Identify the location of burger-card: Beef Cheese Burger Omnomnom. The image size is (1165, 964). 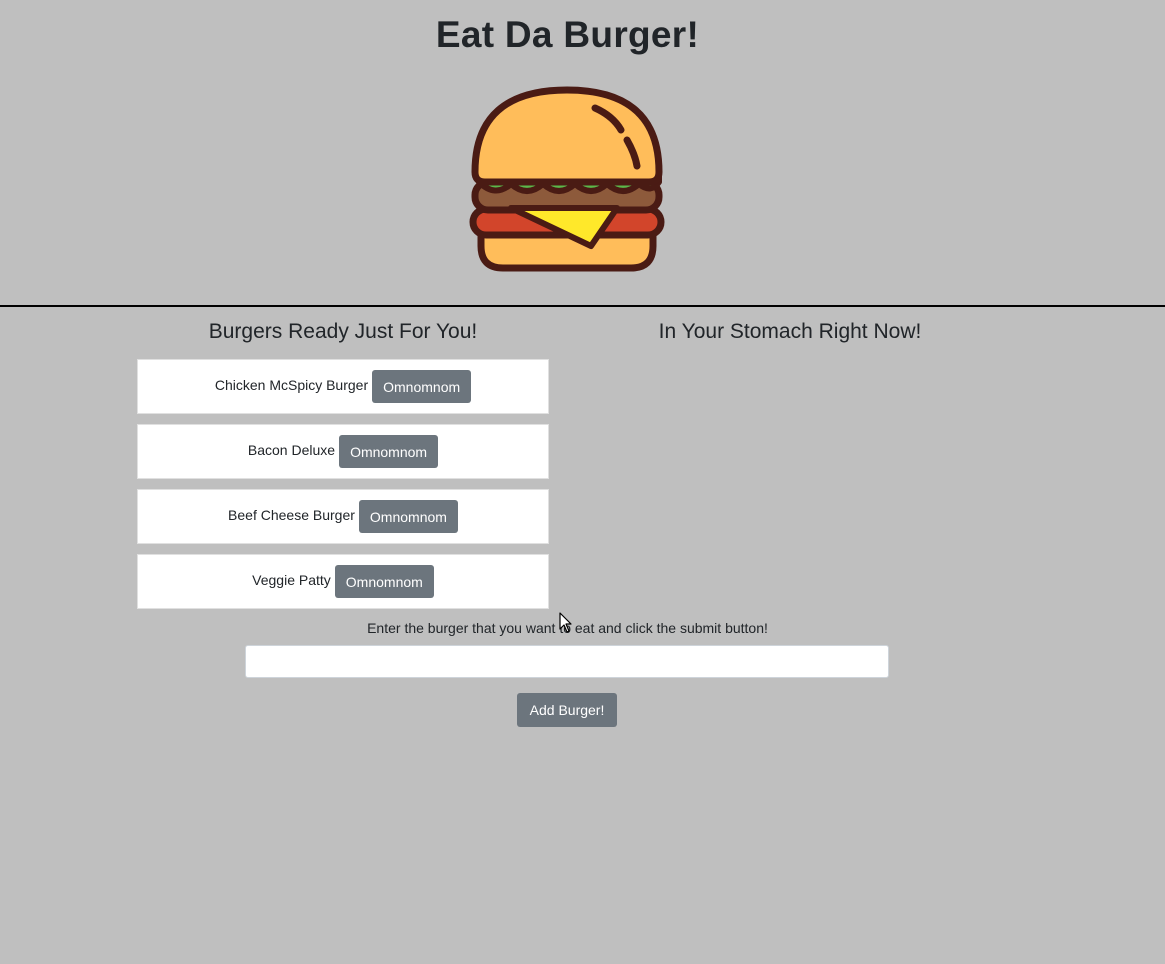
(343, 516).